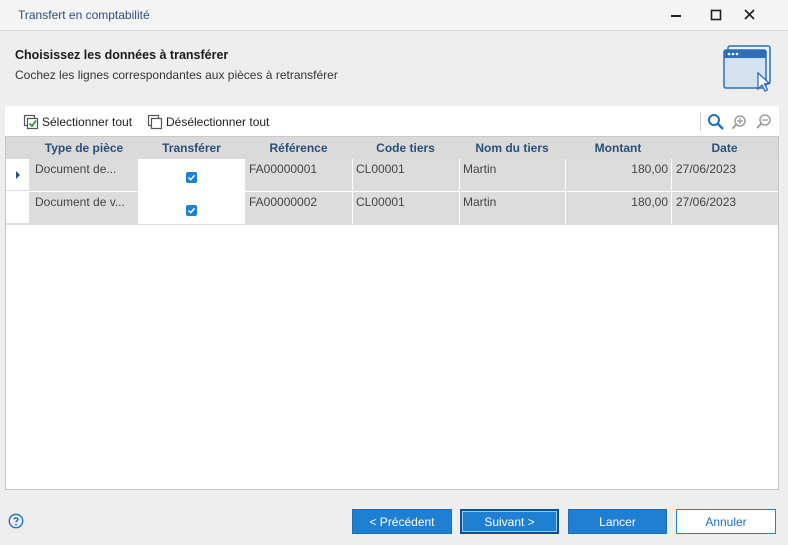 The width and height of the screenshot is (788, 545). I want to click on search-icon, so click(716, 122).